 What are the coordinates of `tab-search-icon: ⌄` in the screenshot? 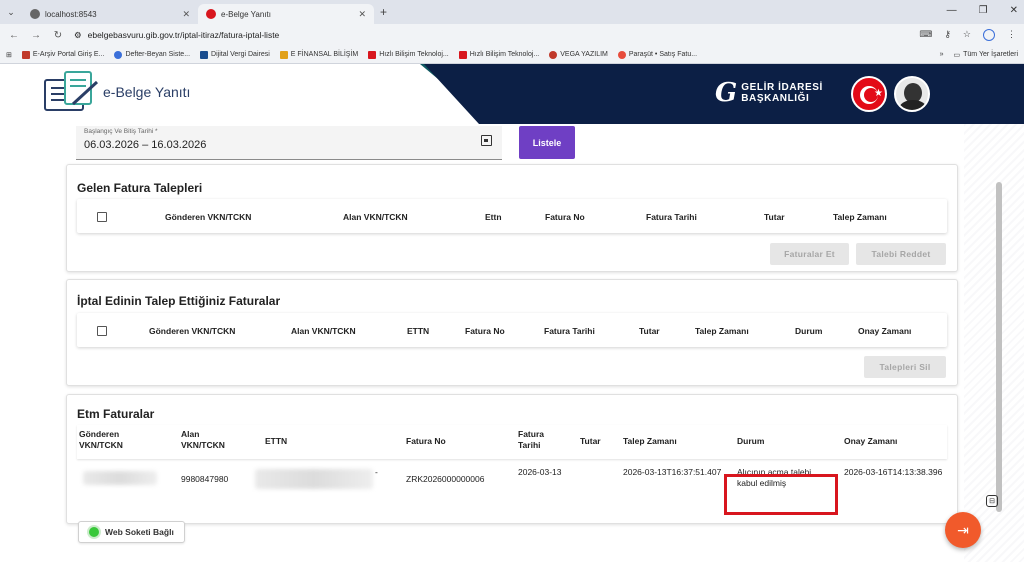 It's located at (11, 12).